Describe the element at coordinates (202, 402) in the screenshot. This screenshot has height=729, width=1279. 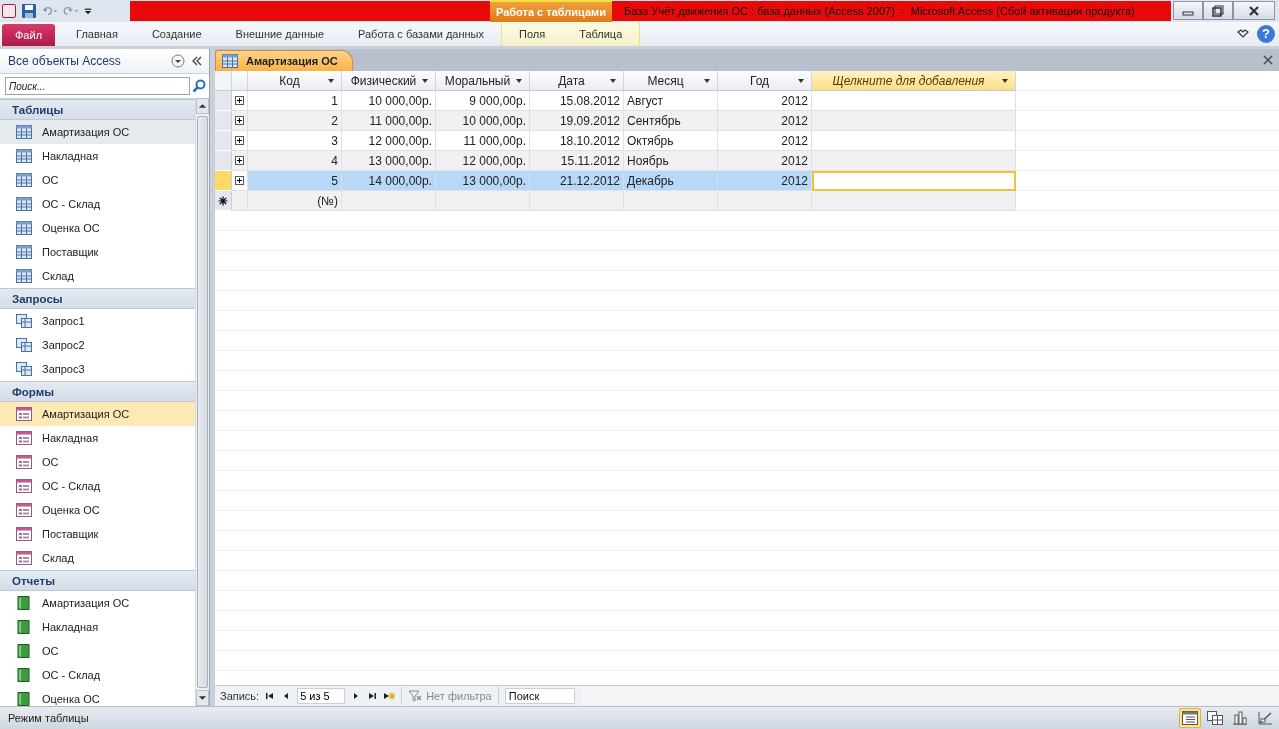
I see `scrollbar-thumb` at that location.